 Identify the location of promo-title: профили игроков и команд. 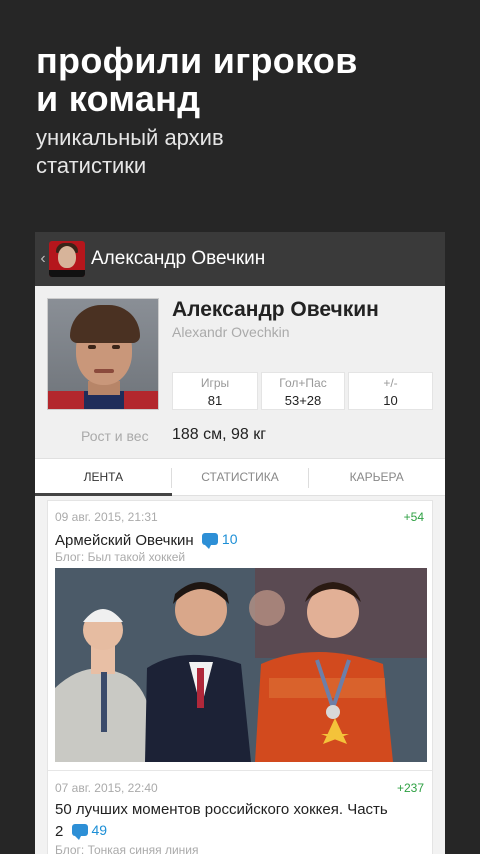
(197, 80).